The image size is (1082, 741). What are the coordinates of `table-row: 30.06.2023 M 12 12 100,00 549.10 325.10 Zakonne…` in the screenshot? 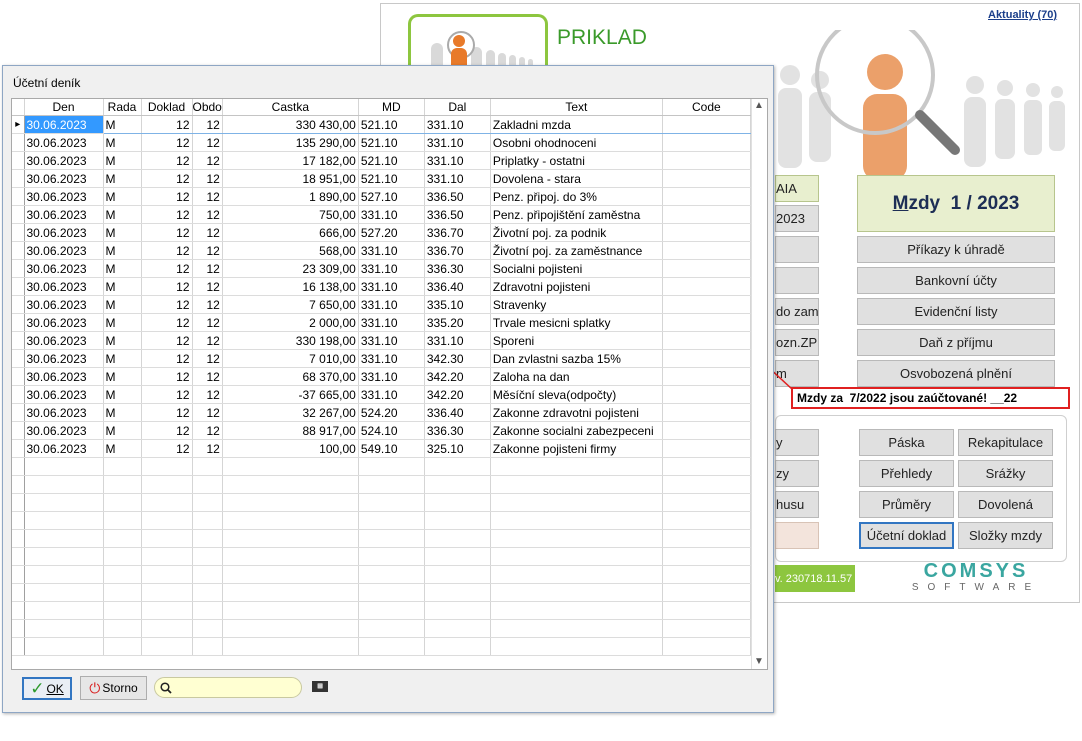 It's located at (381, 448).